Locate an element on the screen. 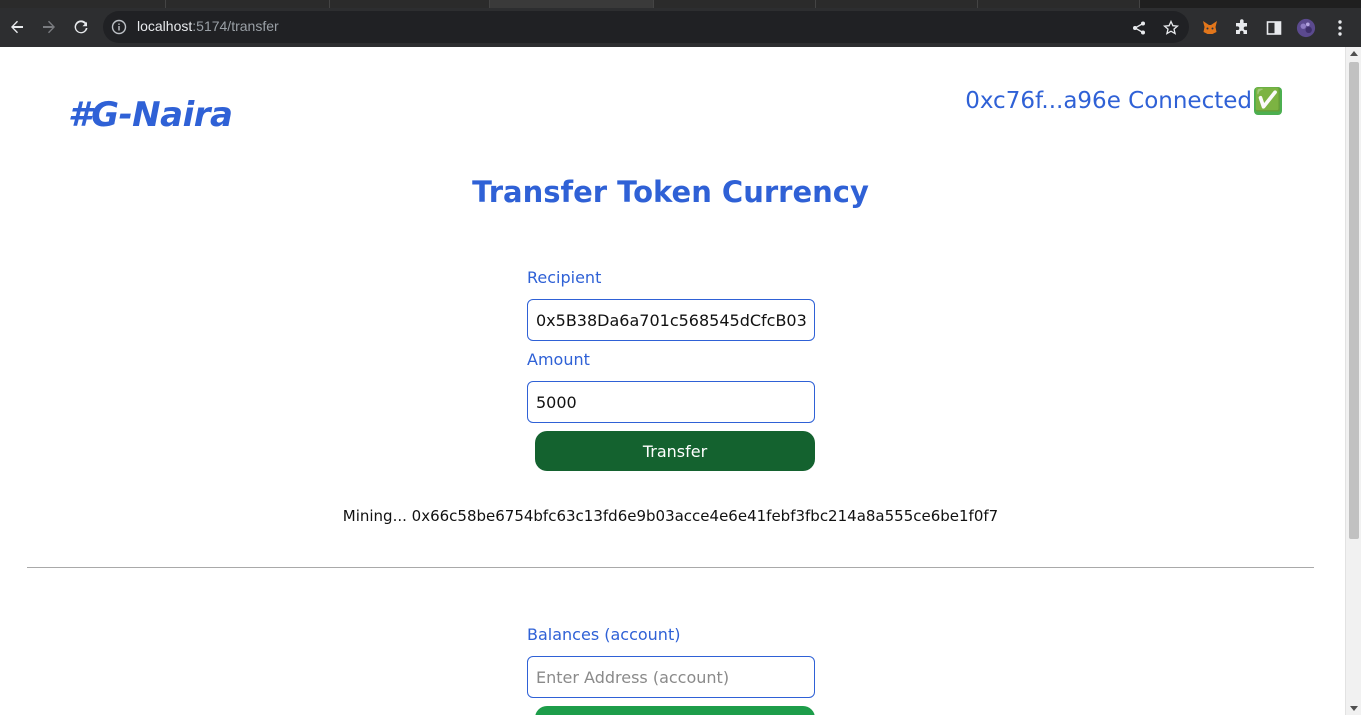 Image resolution: width=1361 pixels, height=715 pixels. browser-toolbar: localhost:5174/transfer is located at coordinates (680, 27).